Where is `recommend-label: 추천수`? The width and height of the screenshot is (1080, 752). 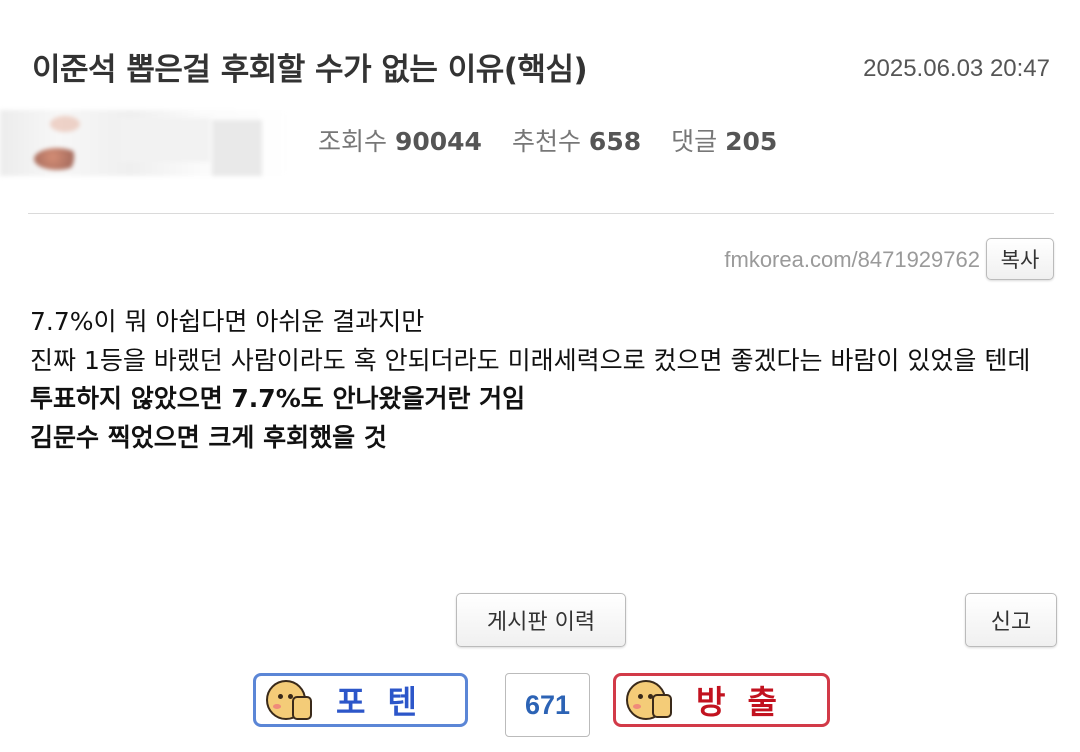 recommend-label: 추천수 is located at coordinates (546, 141).